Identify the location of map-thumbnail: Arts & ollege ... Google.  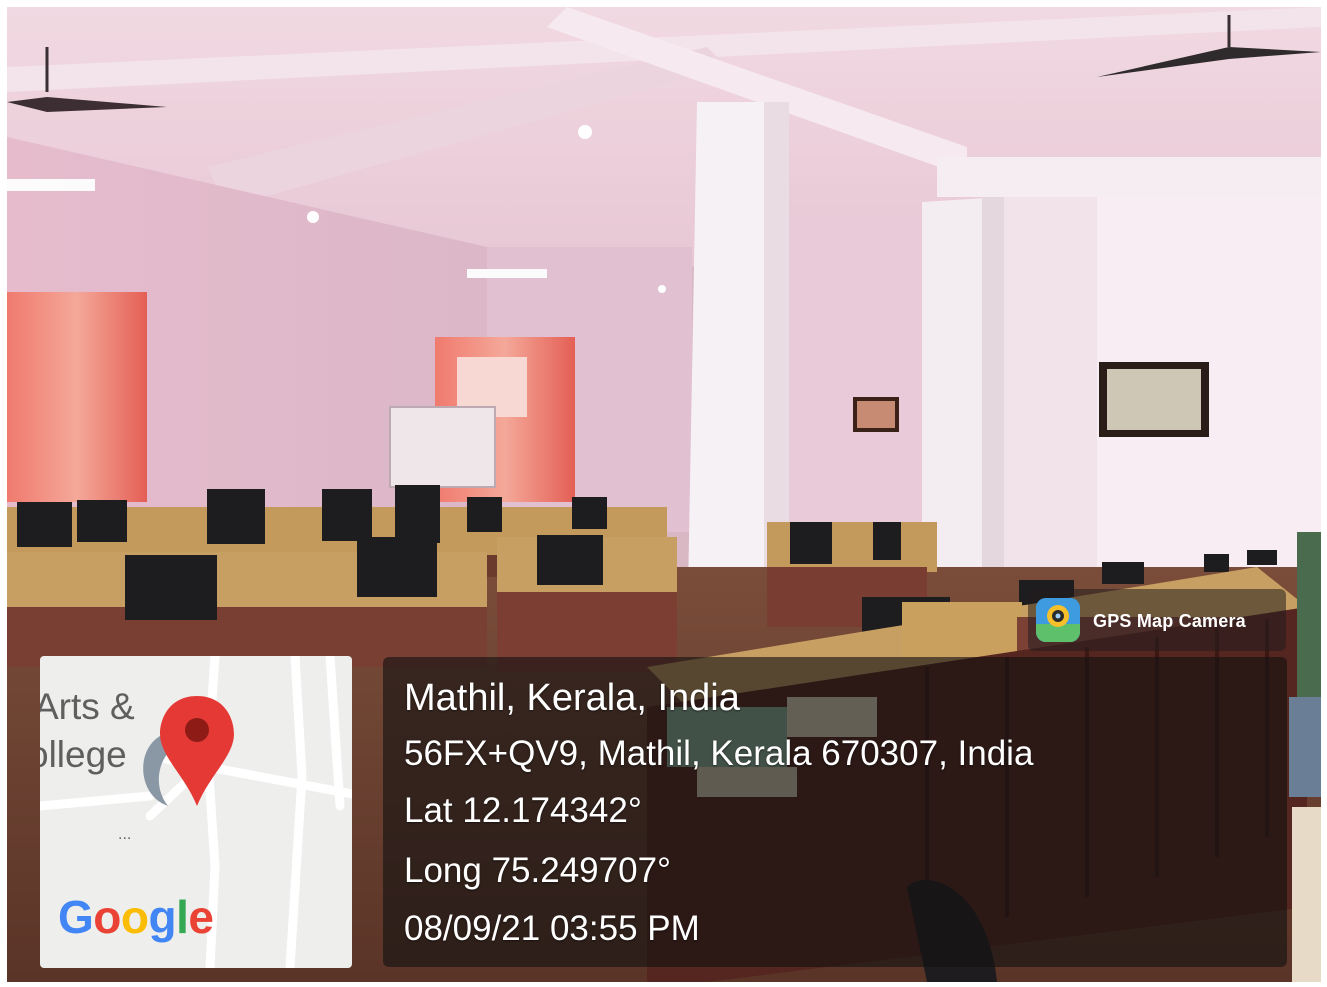
(196, 812).